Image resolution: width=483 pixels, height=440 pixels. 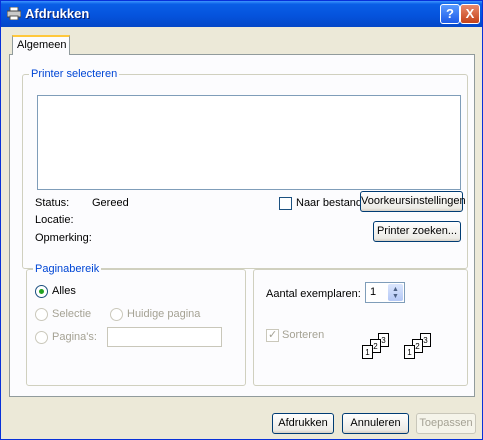 I want to click on tab-general: Algemeen, so click(x=41, y=45).